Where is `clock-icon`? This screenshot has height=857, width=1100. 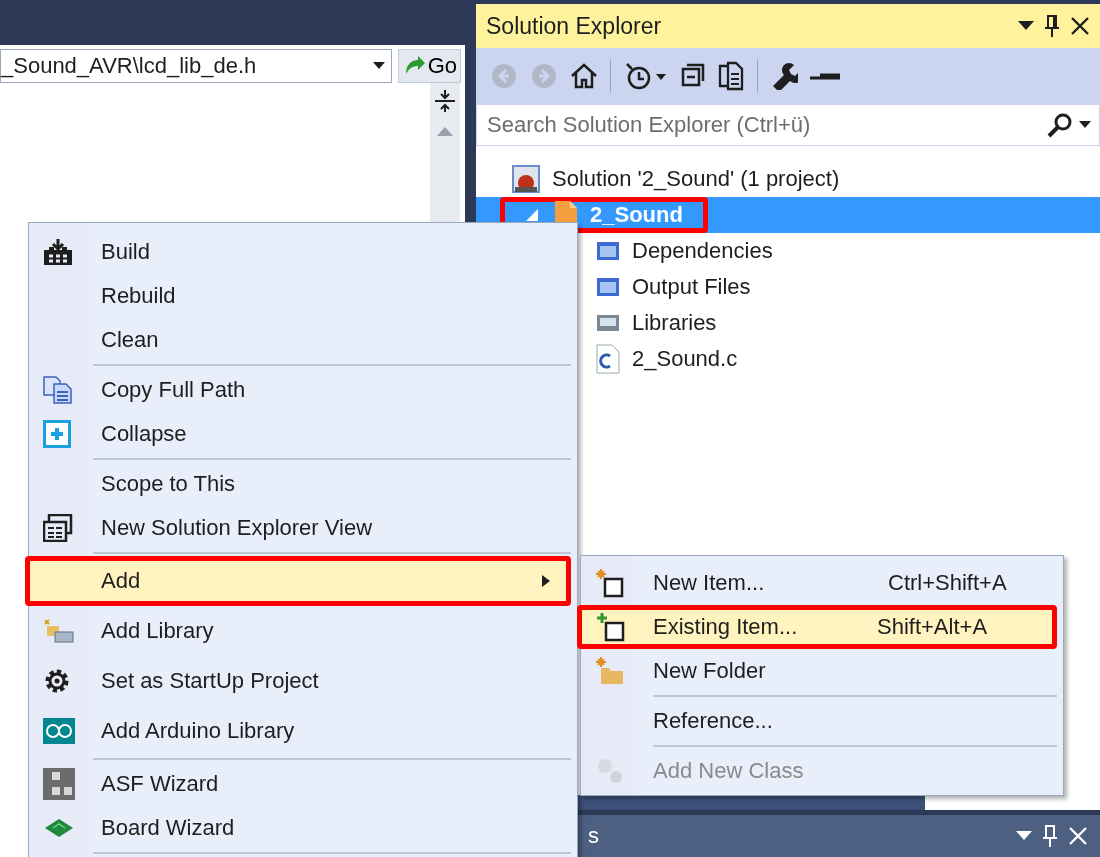
clock-icon is located at coordinates (645, 76).